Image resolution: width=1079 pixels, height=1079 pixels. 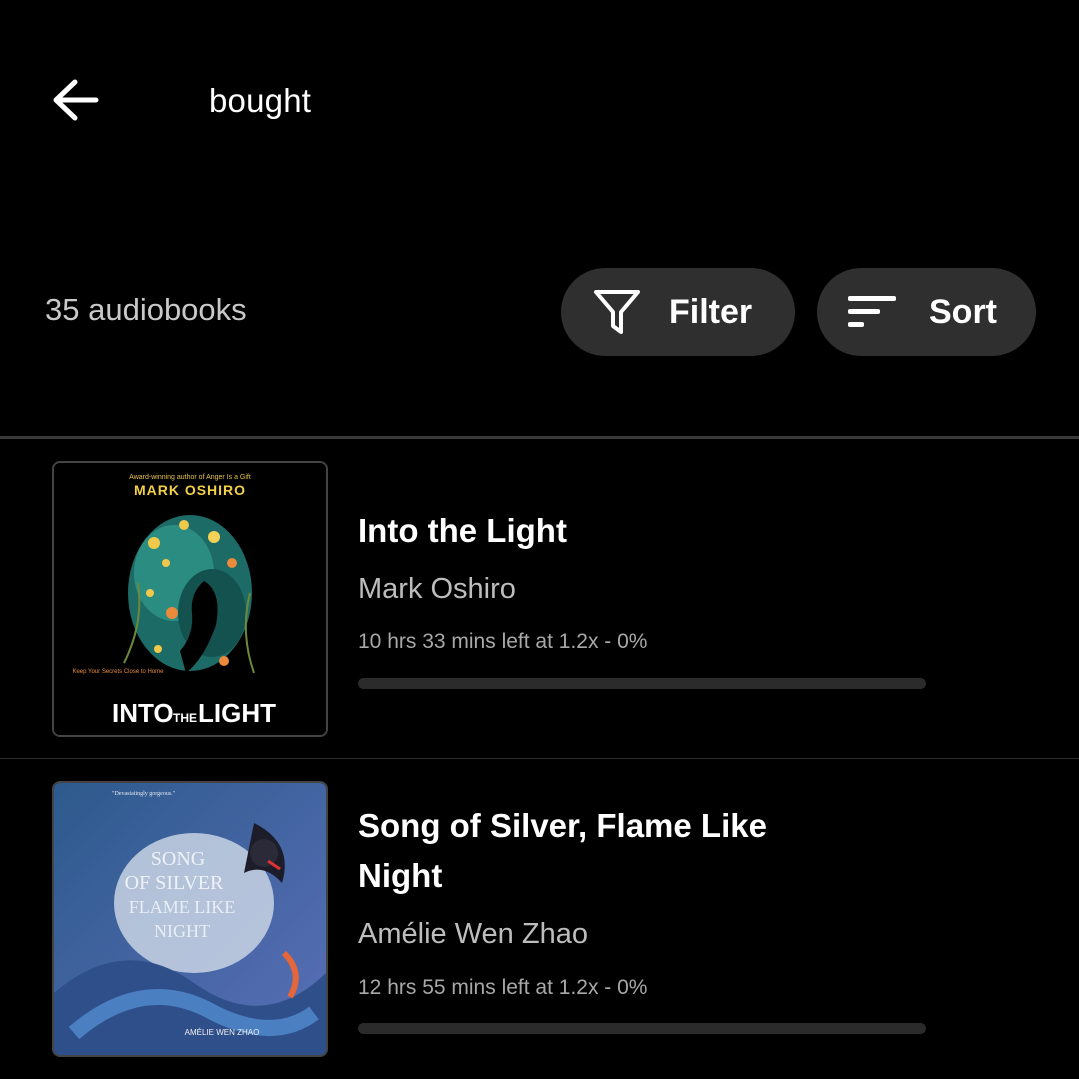 What do you see at coordinates (260, 100) in the screenshot?
I see `page-title: bought` at bounding box center [260, 100].